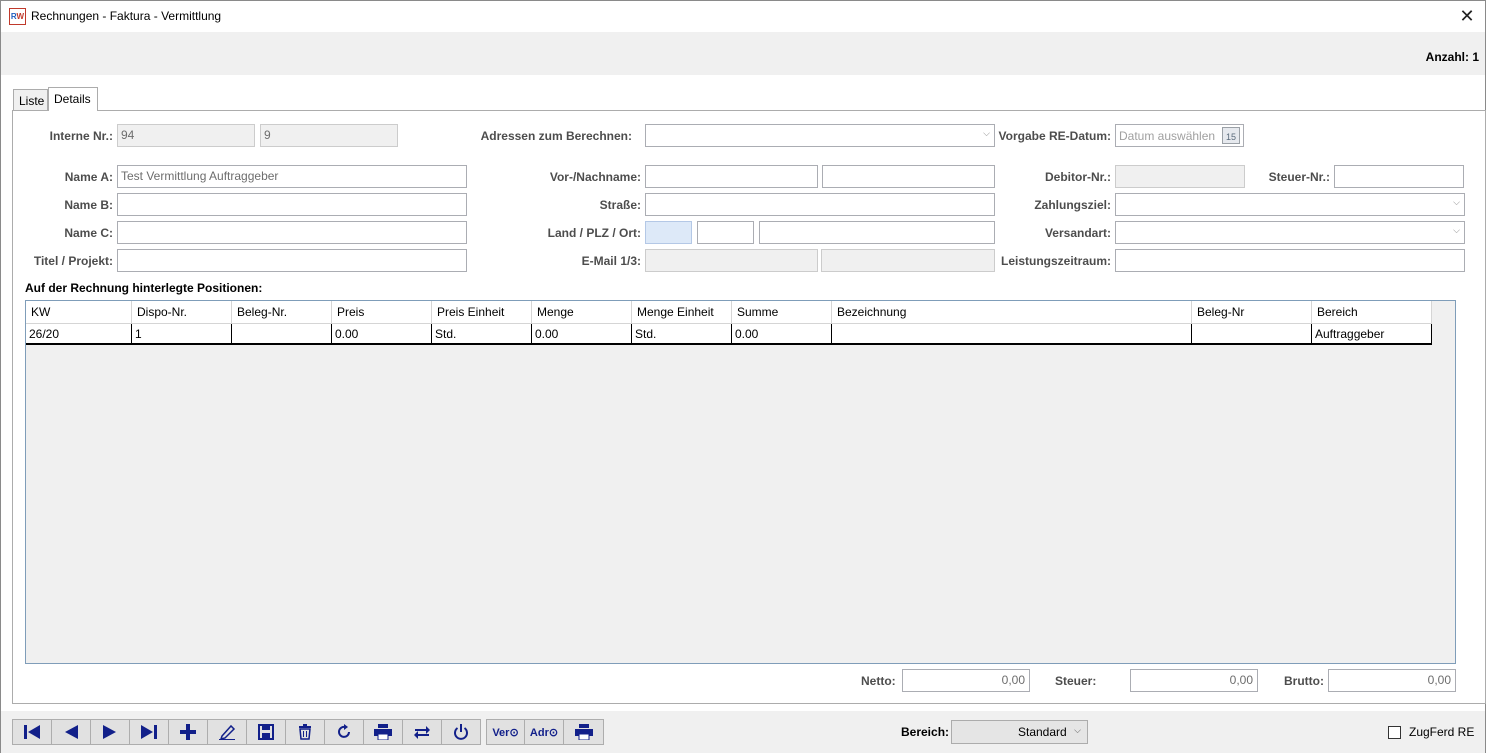  I want to click on cell-kw: 26/20, so click(79, 333).